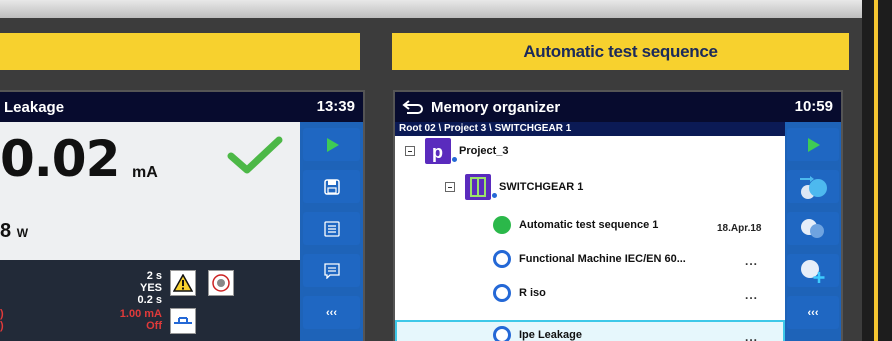  Describe the element at coordinates (437, 152) in the screenshot. I see `svg-text: p` at that location.